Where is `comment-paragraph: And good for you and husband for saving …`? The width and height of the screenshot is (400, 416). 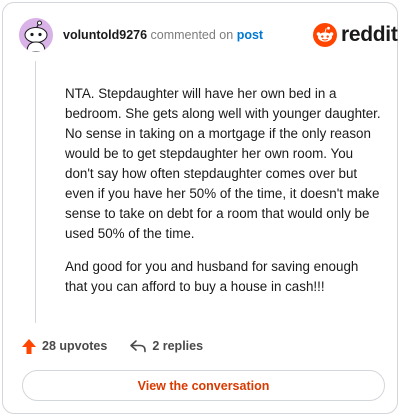
comment-paragraph: And good for you and husband for saving … is located at coordinates (212, 276).